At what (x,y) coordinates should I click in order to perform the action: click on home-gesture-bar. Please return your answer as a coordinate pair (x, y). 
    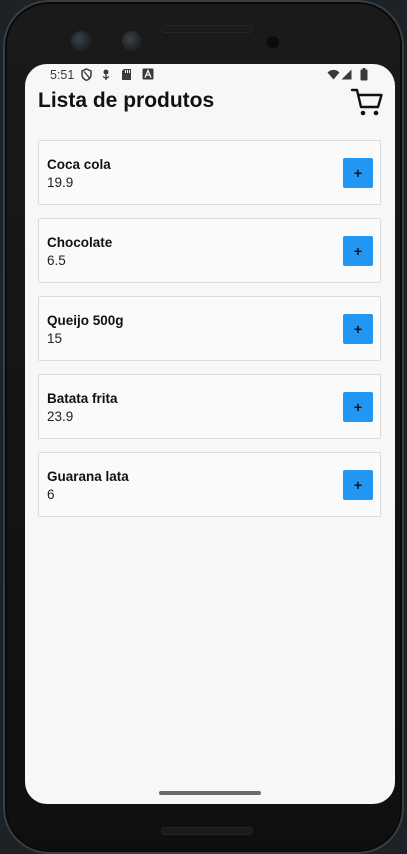
    Looking at the image, I should click on (210, 793).